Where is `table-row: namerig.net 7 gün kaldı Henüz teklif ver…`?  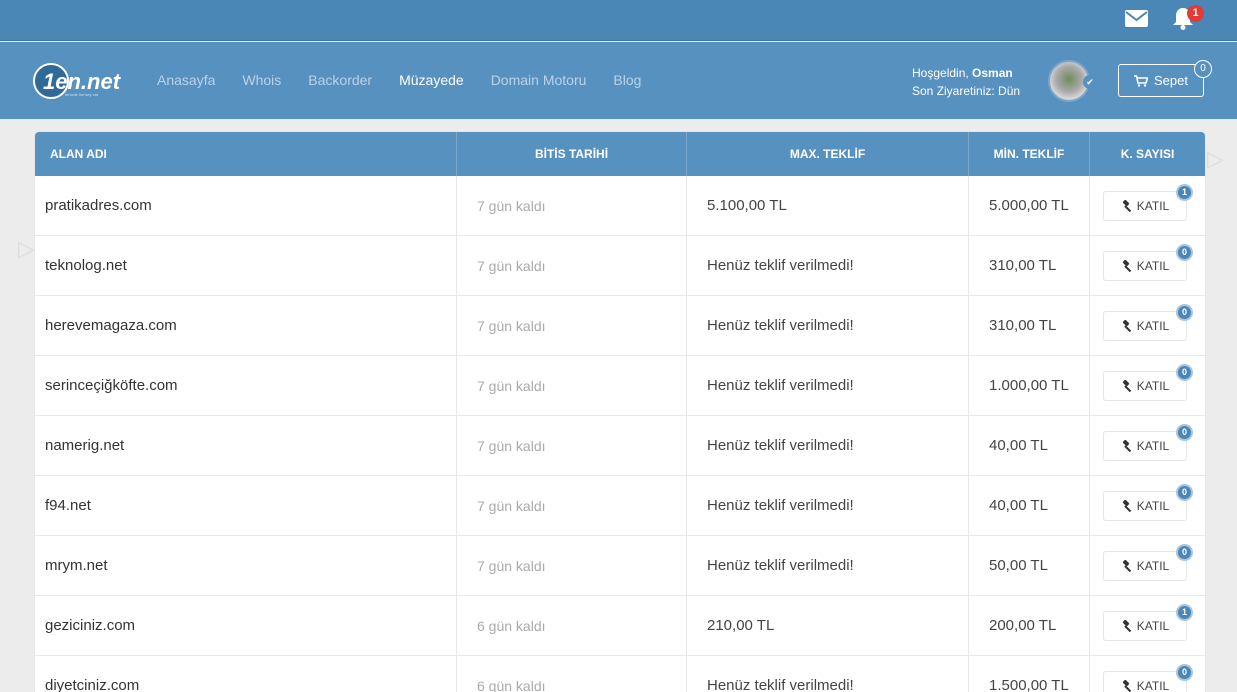
table-row: namerig.net 7 gün kaldı Henüz teklif ver… is located at coordinates (620, 446).